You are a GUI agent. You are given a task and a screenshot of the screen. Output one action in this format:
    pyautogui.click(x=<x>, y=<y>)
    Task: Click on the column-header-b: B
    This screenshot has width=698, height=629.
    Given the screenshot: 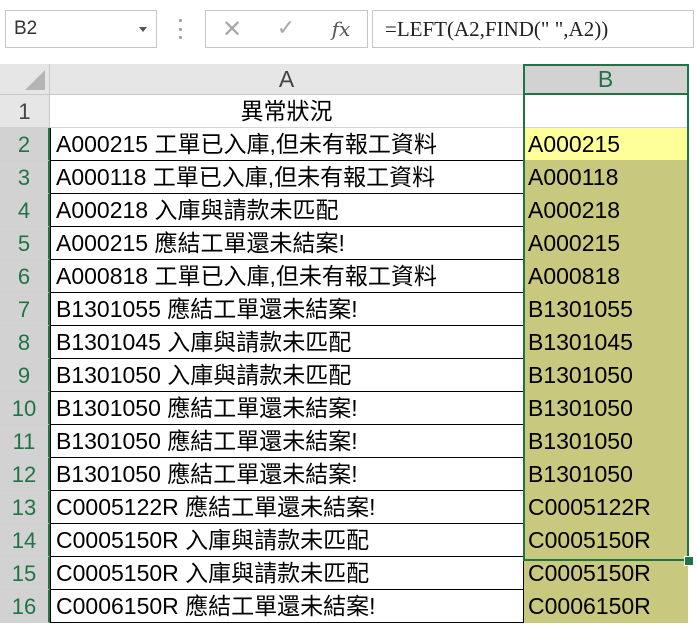 What is the action you would take?
    pyautogui.click(x=606, y=79)
    